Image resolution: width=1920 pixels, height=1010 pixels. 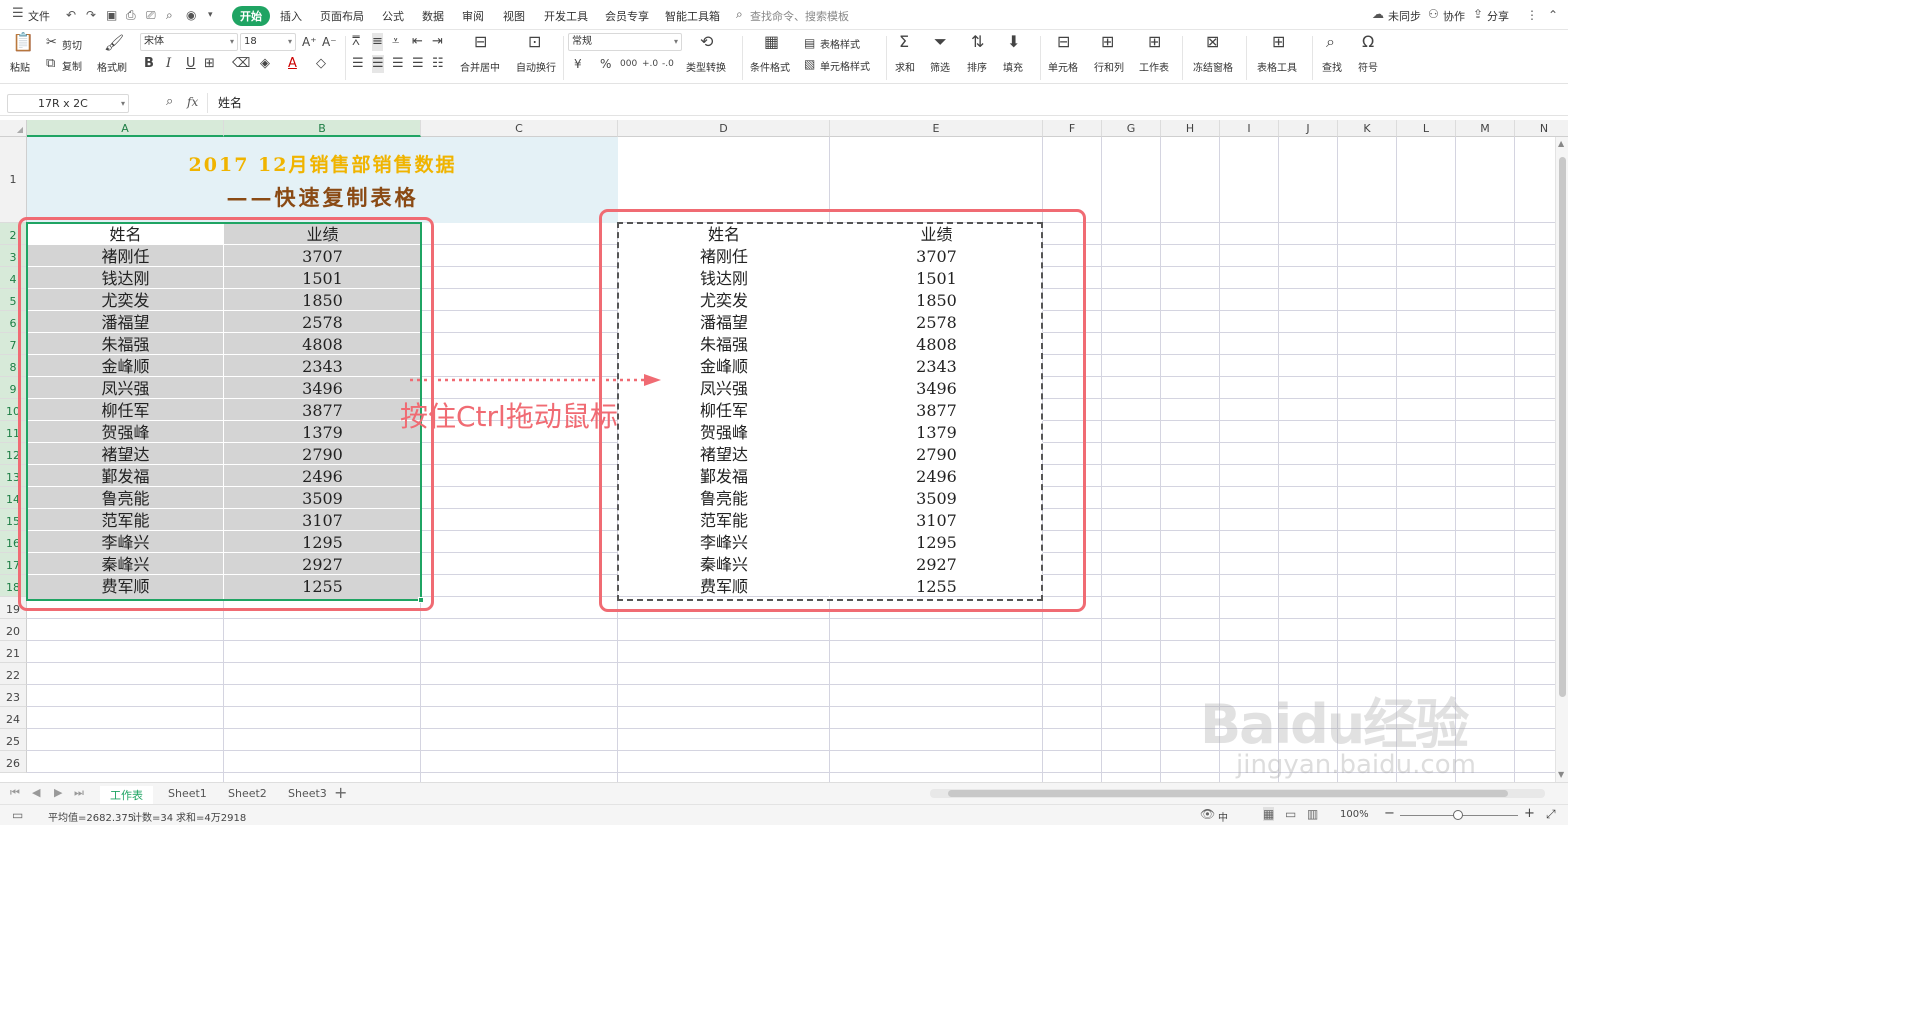 I want to click on cell-style-button: 单元格样式, so click(x=845, y=65).